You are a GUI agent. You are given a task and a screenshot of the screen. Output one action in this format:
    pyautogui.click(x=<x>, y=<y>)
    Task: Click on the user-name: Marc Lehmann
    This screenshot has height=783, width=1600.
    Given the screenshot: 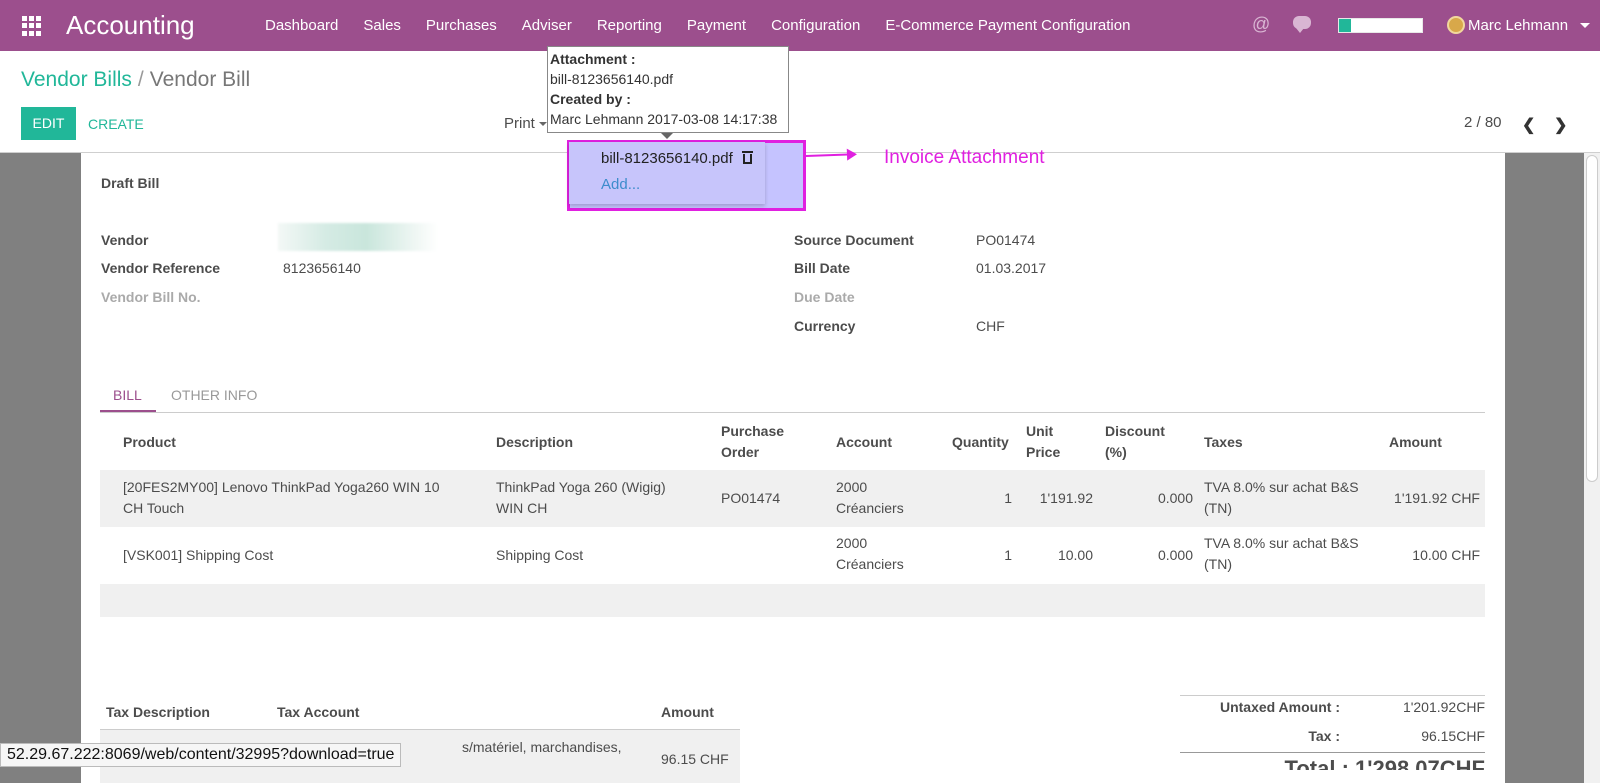 What is the action you would take?
    pyautogui.click(x=1518, y=25)
    